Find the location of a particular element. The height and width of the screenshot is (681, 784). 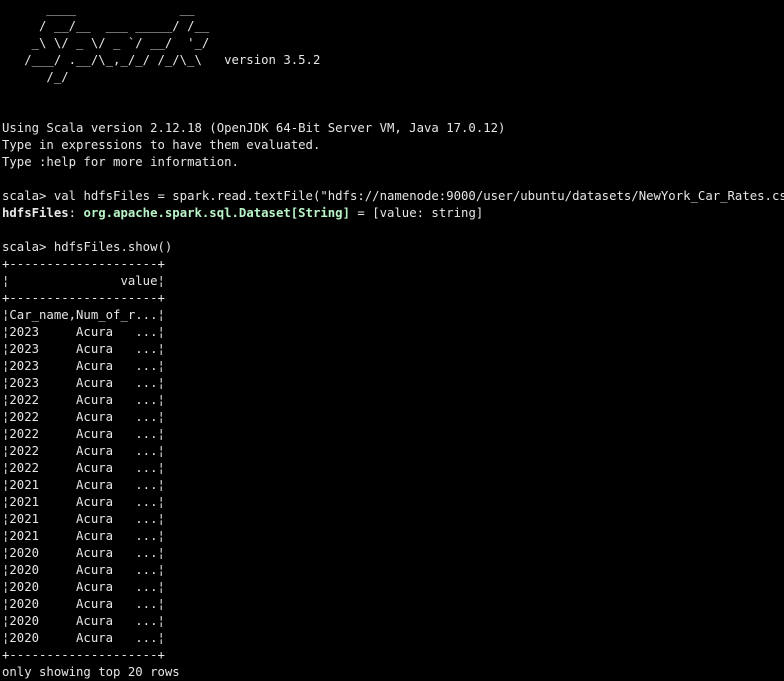

result-value: = [value: string] is located at coordinates (416, 213).